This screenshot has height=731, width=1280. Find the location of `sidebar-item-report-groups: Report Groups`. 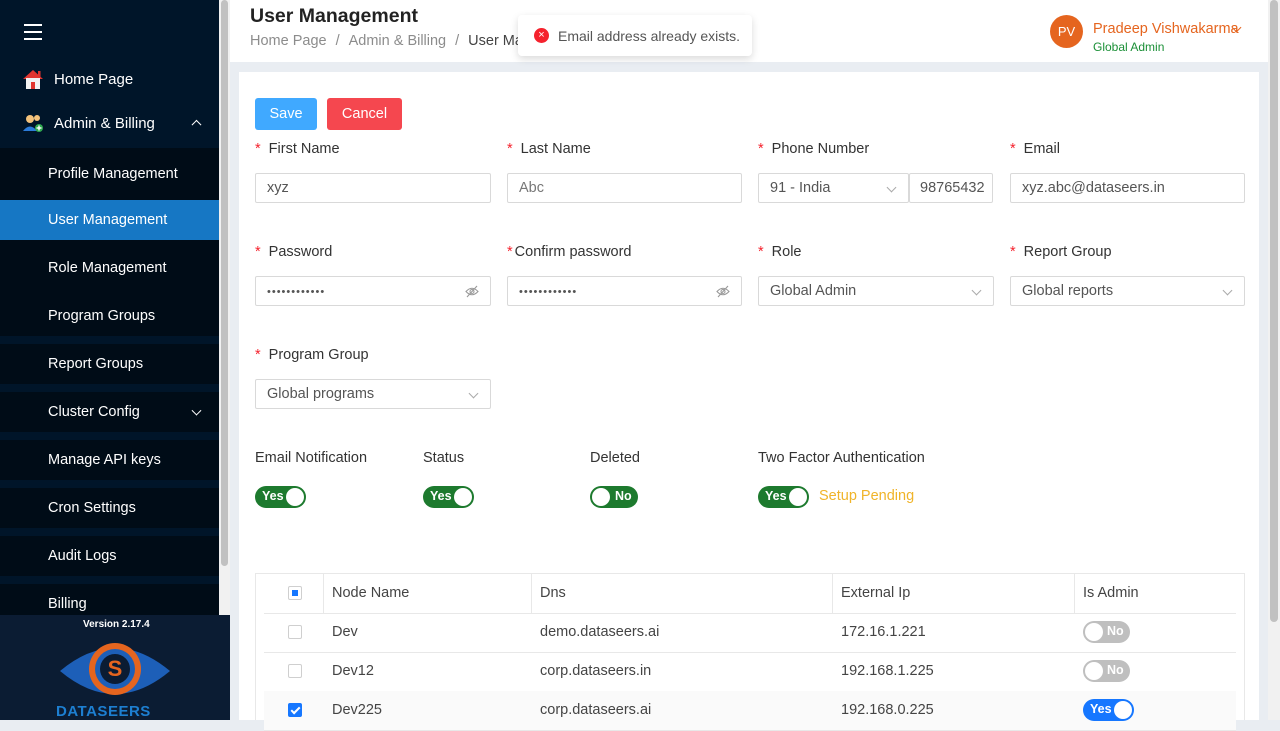

sidebar-item-report-groups: Report Groups is located at coordinates (110, 364).